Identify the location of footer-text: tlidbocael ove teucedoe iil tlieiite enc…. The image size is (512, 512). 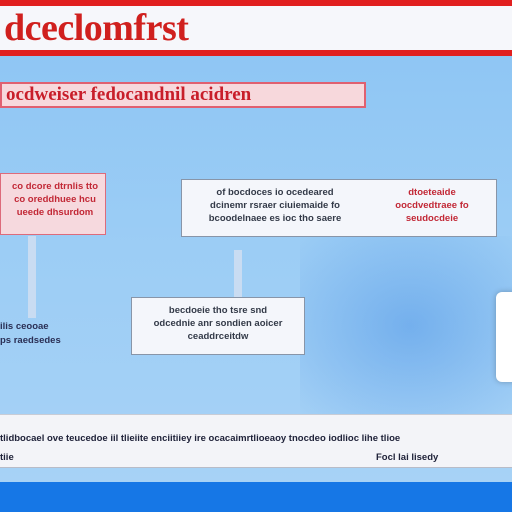
(200, 438).